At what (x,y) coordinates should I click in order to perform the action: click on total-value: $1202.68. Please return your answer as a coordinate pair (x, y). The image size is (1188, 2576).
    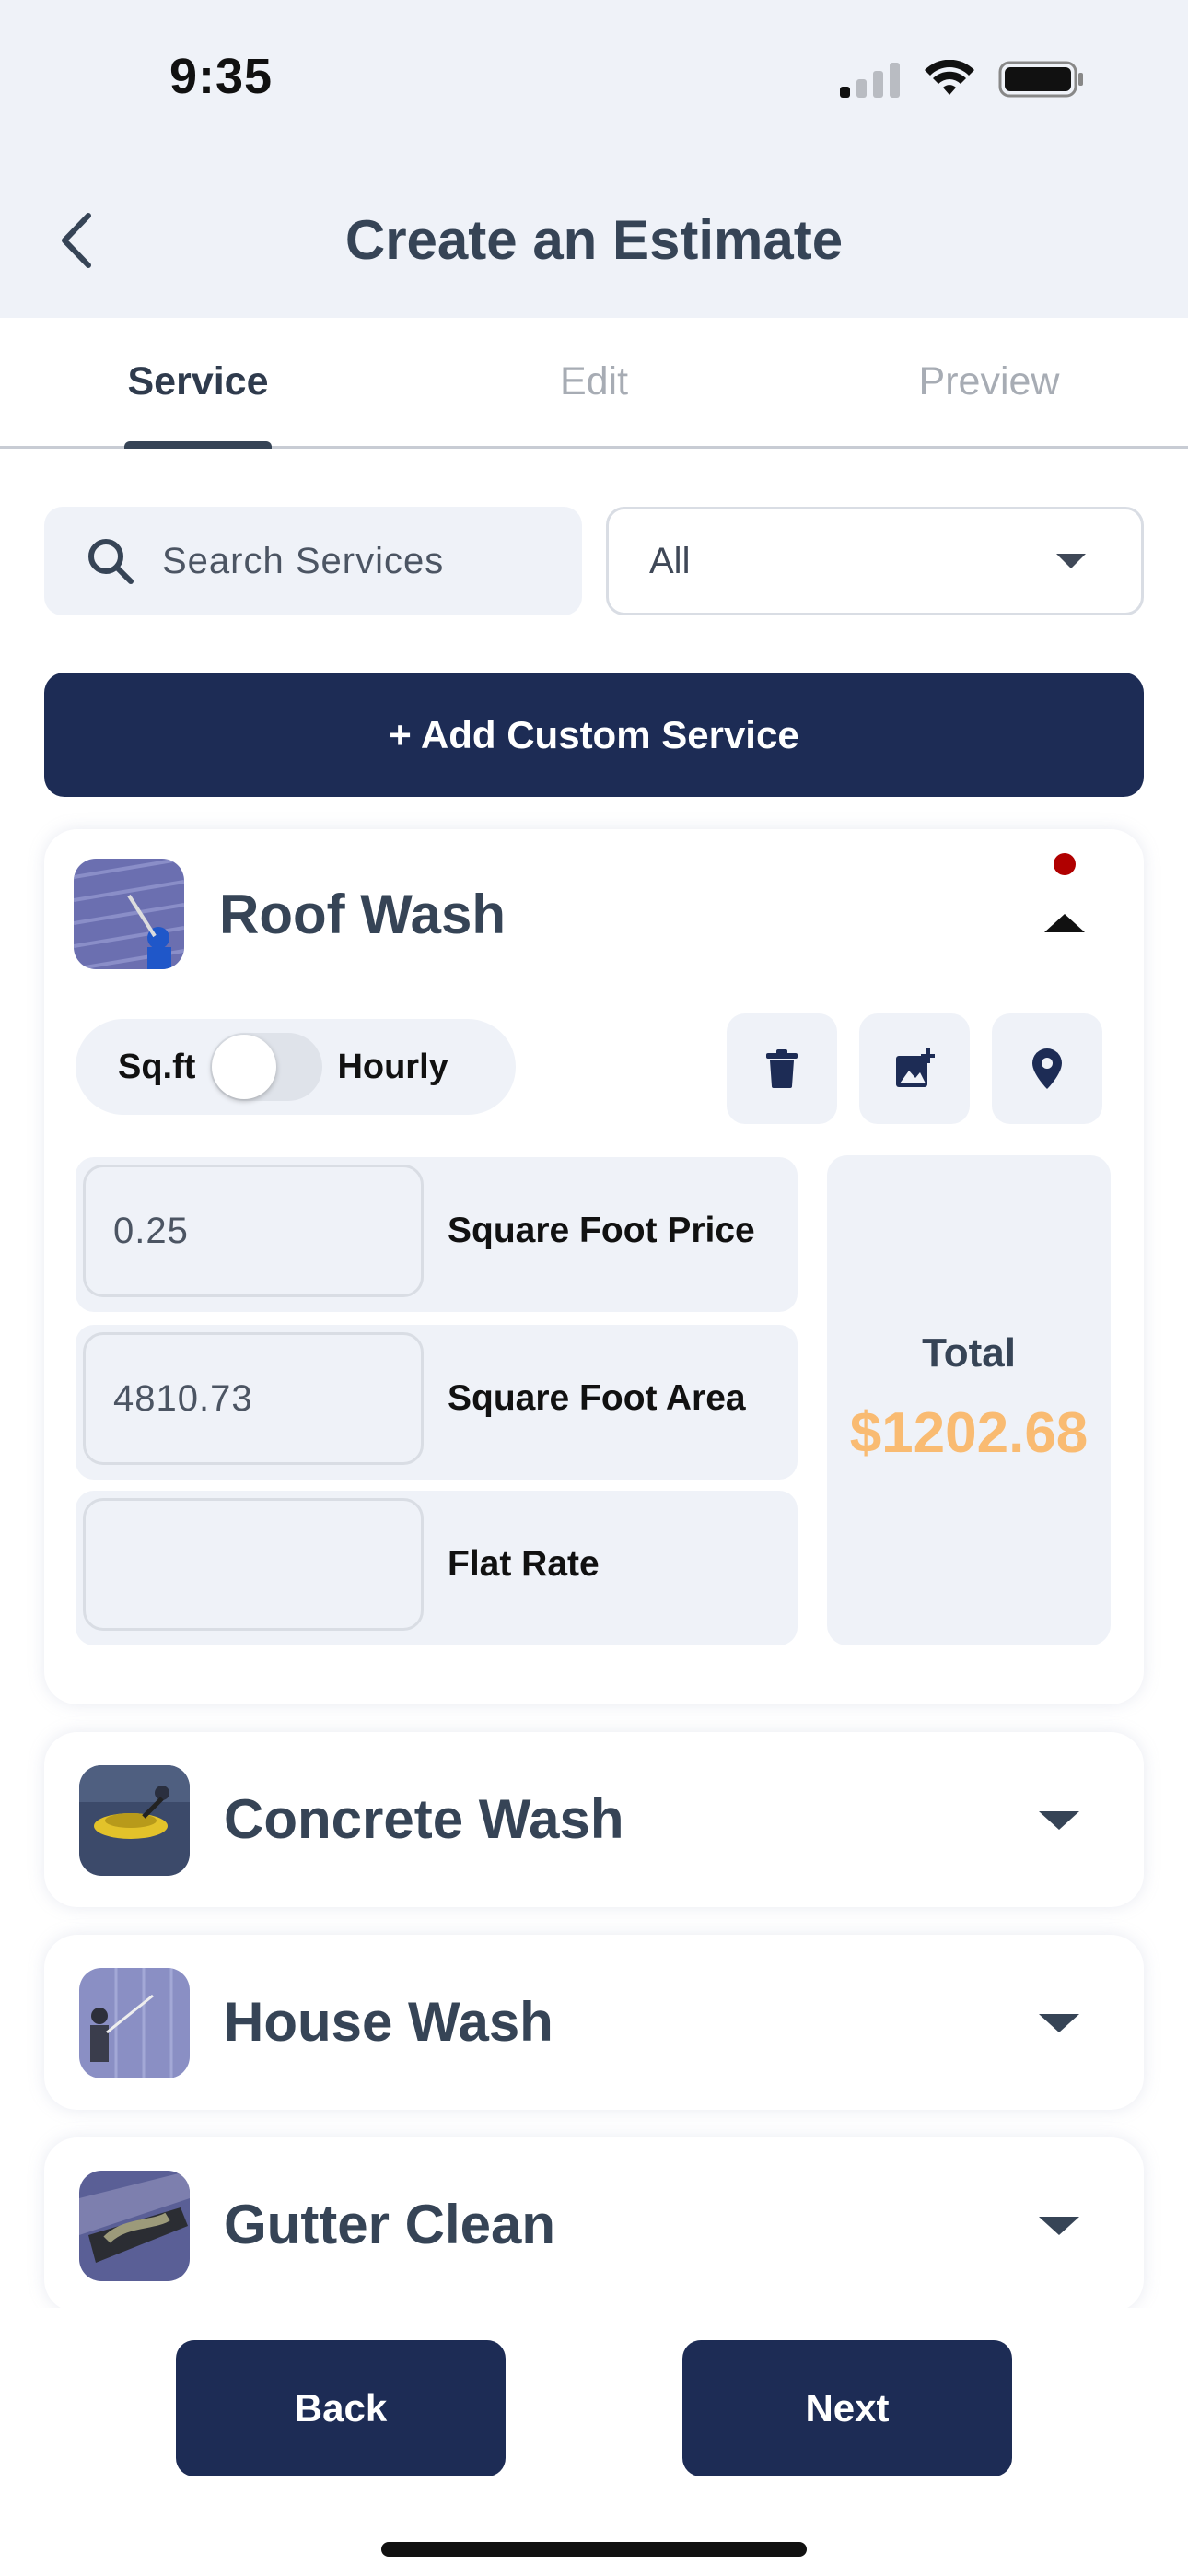
    Looking at the image, I should click on (969, 1433).